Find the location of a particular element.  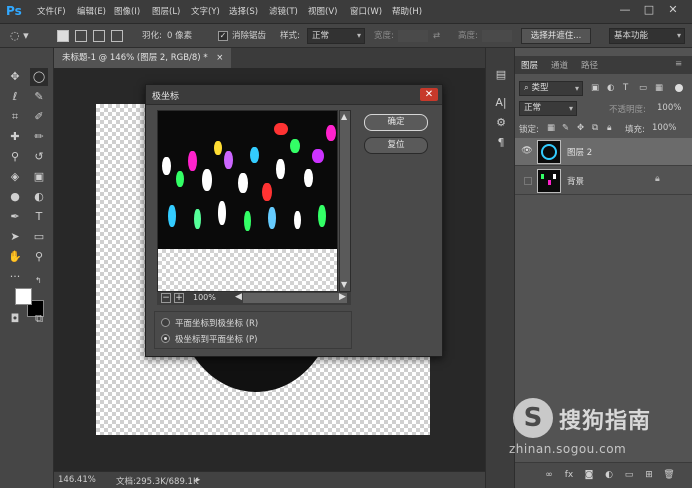

lock-position-icon: ✥ is located at coordinates (580, 128).